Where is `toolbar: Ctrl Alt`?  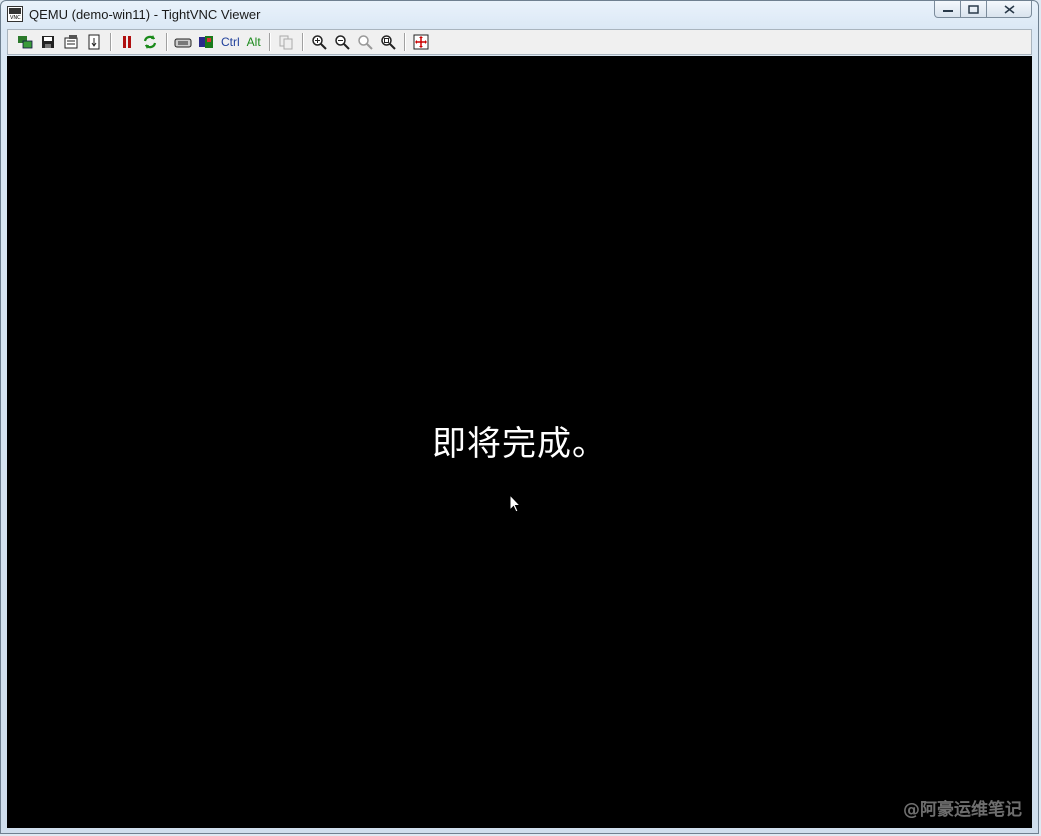 toolbar: Ctrl Alt is located at coordinates (519, 42).